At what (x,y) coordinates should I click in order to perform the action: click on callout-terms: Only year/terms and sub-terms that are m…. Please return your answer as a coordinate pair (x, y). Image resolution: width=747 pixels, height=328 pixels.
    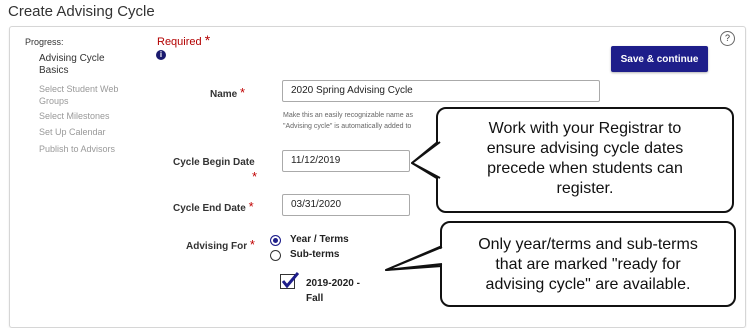
    Looking at the image, I should click on (588, 264).